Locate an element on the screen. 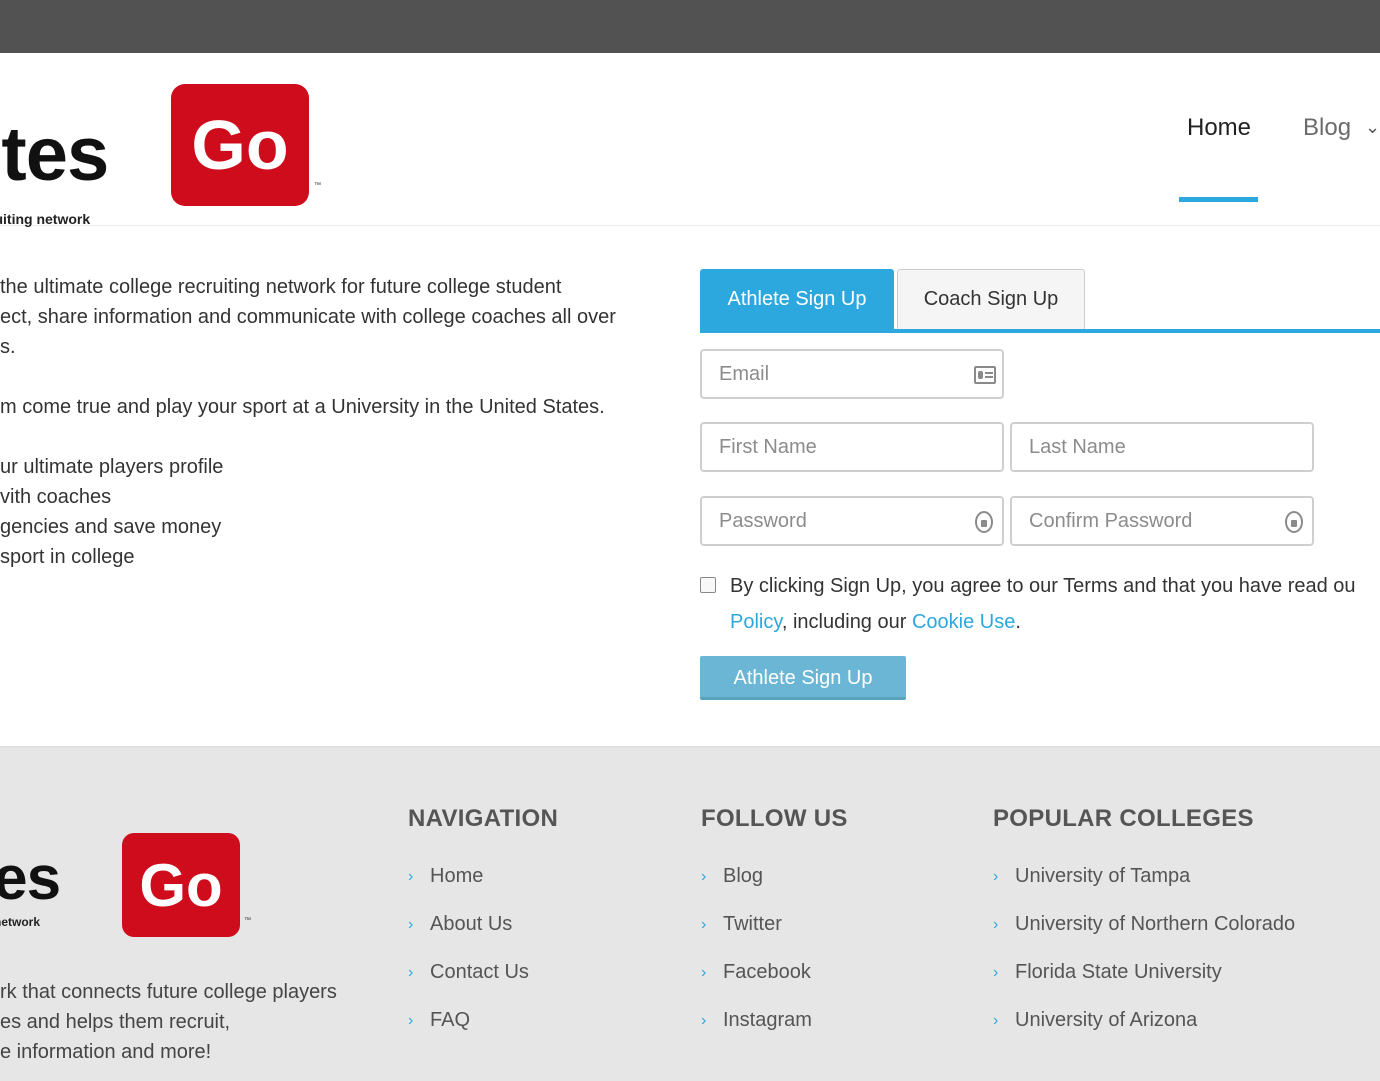  footer-nav-item: › Home is located at coordinates (468, 889).